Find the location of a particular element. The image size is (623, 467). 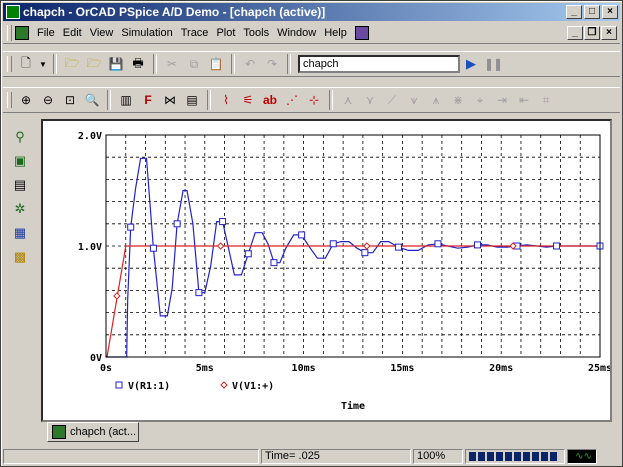

zoom-out-icon: ⊖ is located at coordinates (48, 100).